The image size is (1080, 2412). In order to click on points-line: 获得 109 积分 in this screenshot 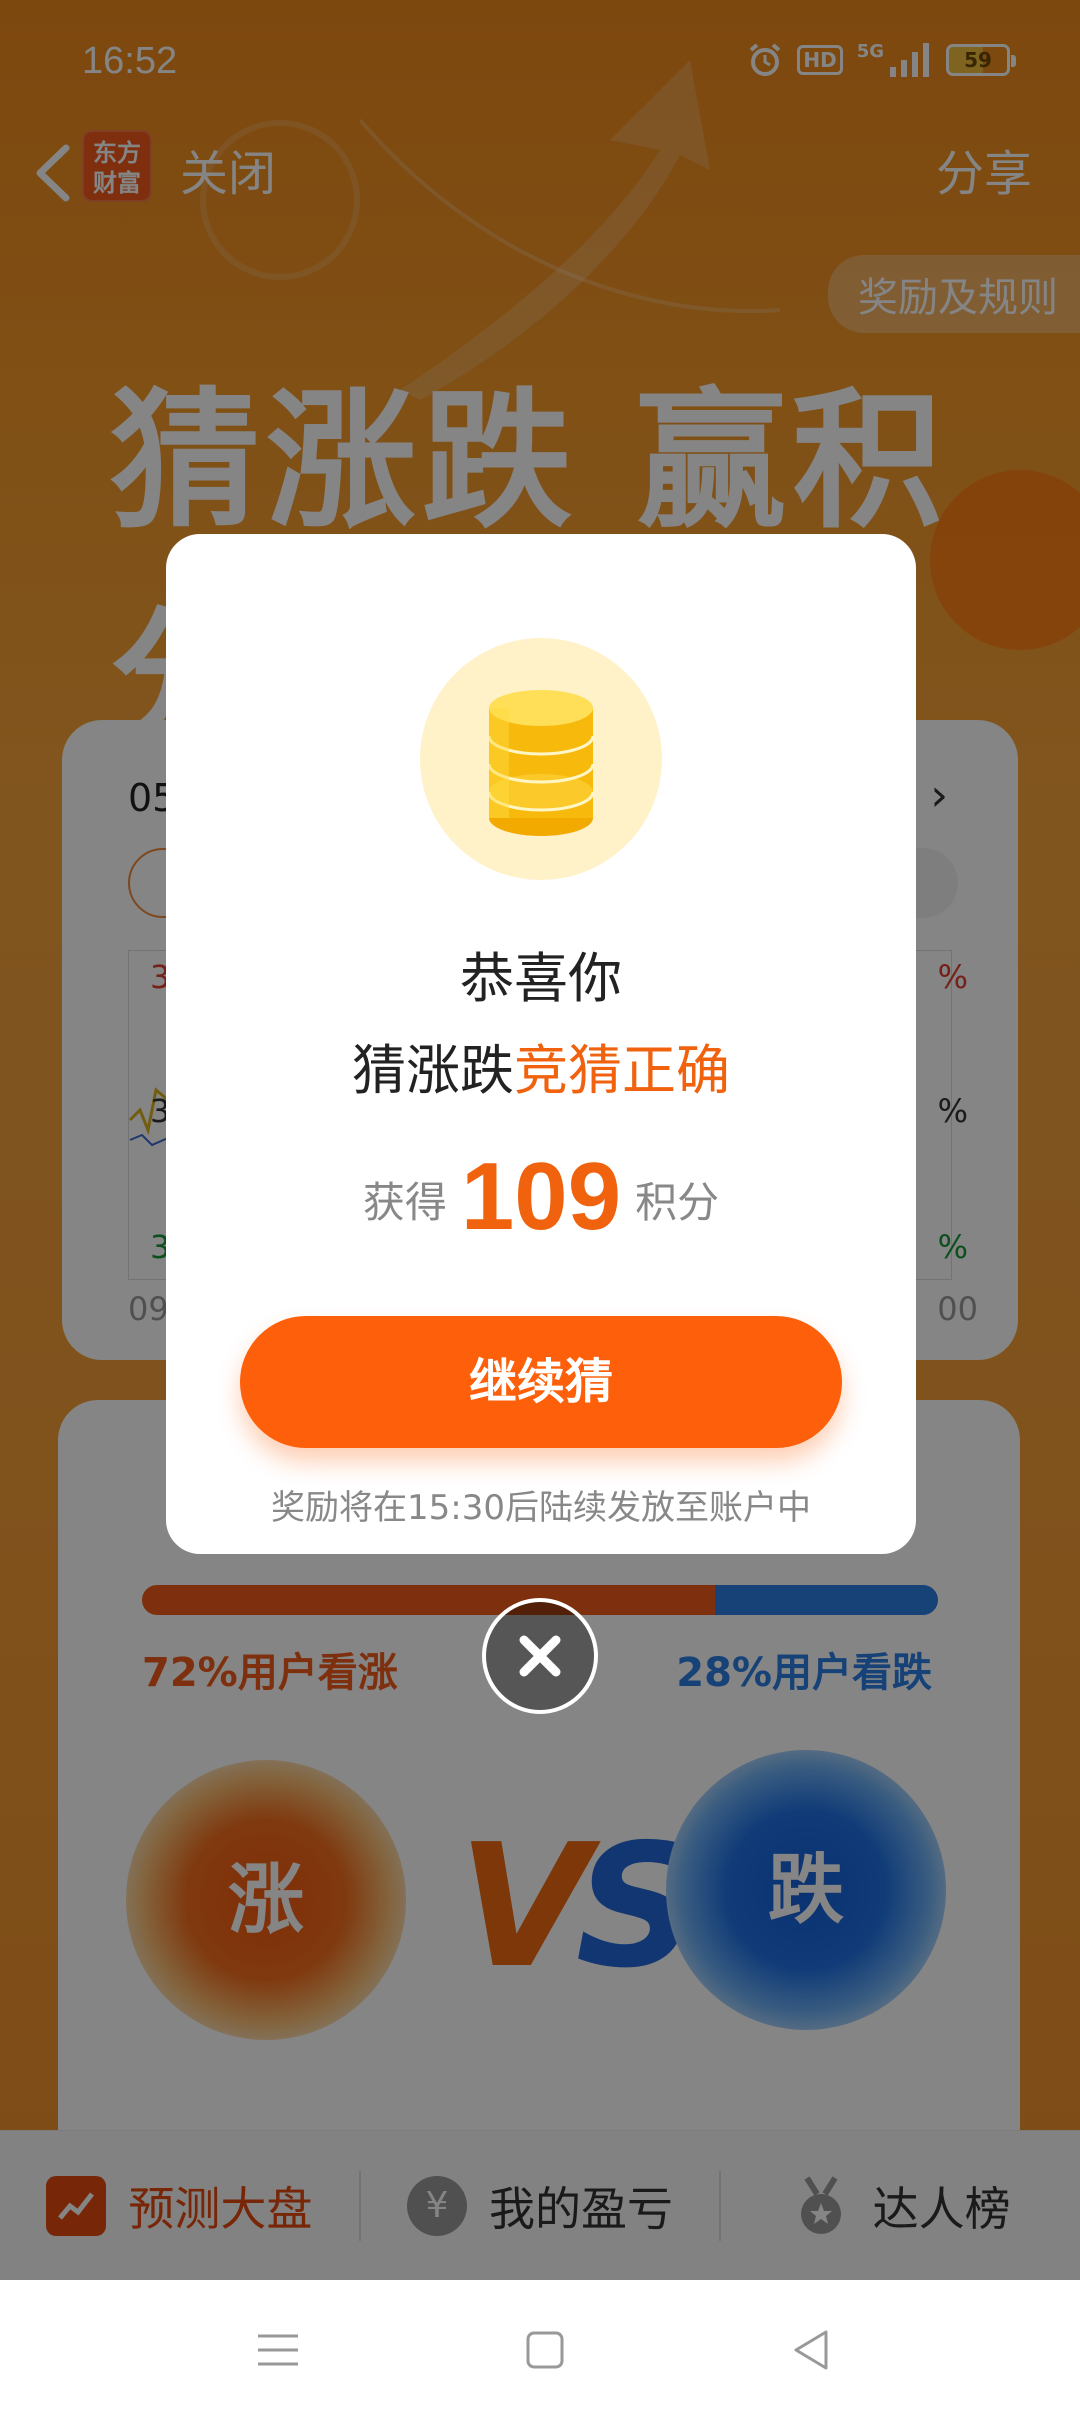, I will do `click(541, 1197)`.